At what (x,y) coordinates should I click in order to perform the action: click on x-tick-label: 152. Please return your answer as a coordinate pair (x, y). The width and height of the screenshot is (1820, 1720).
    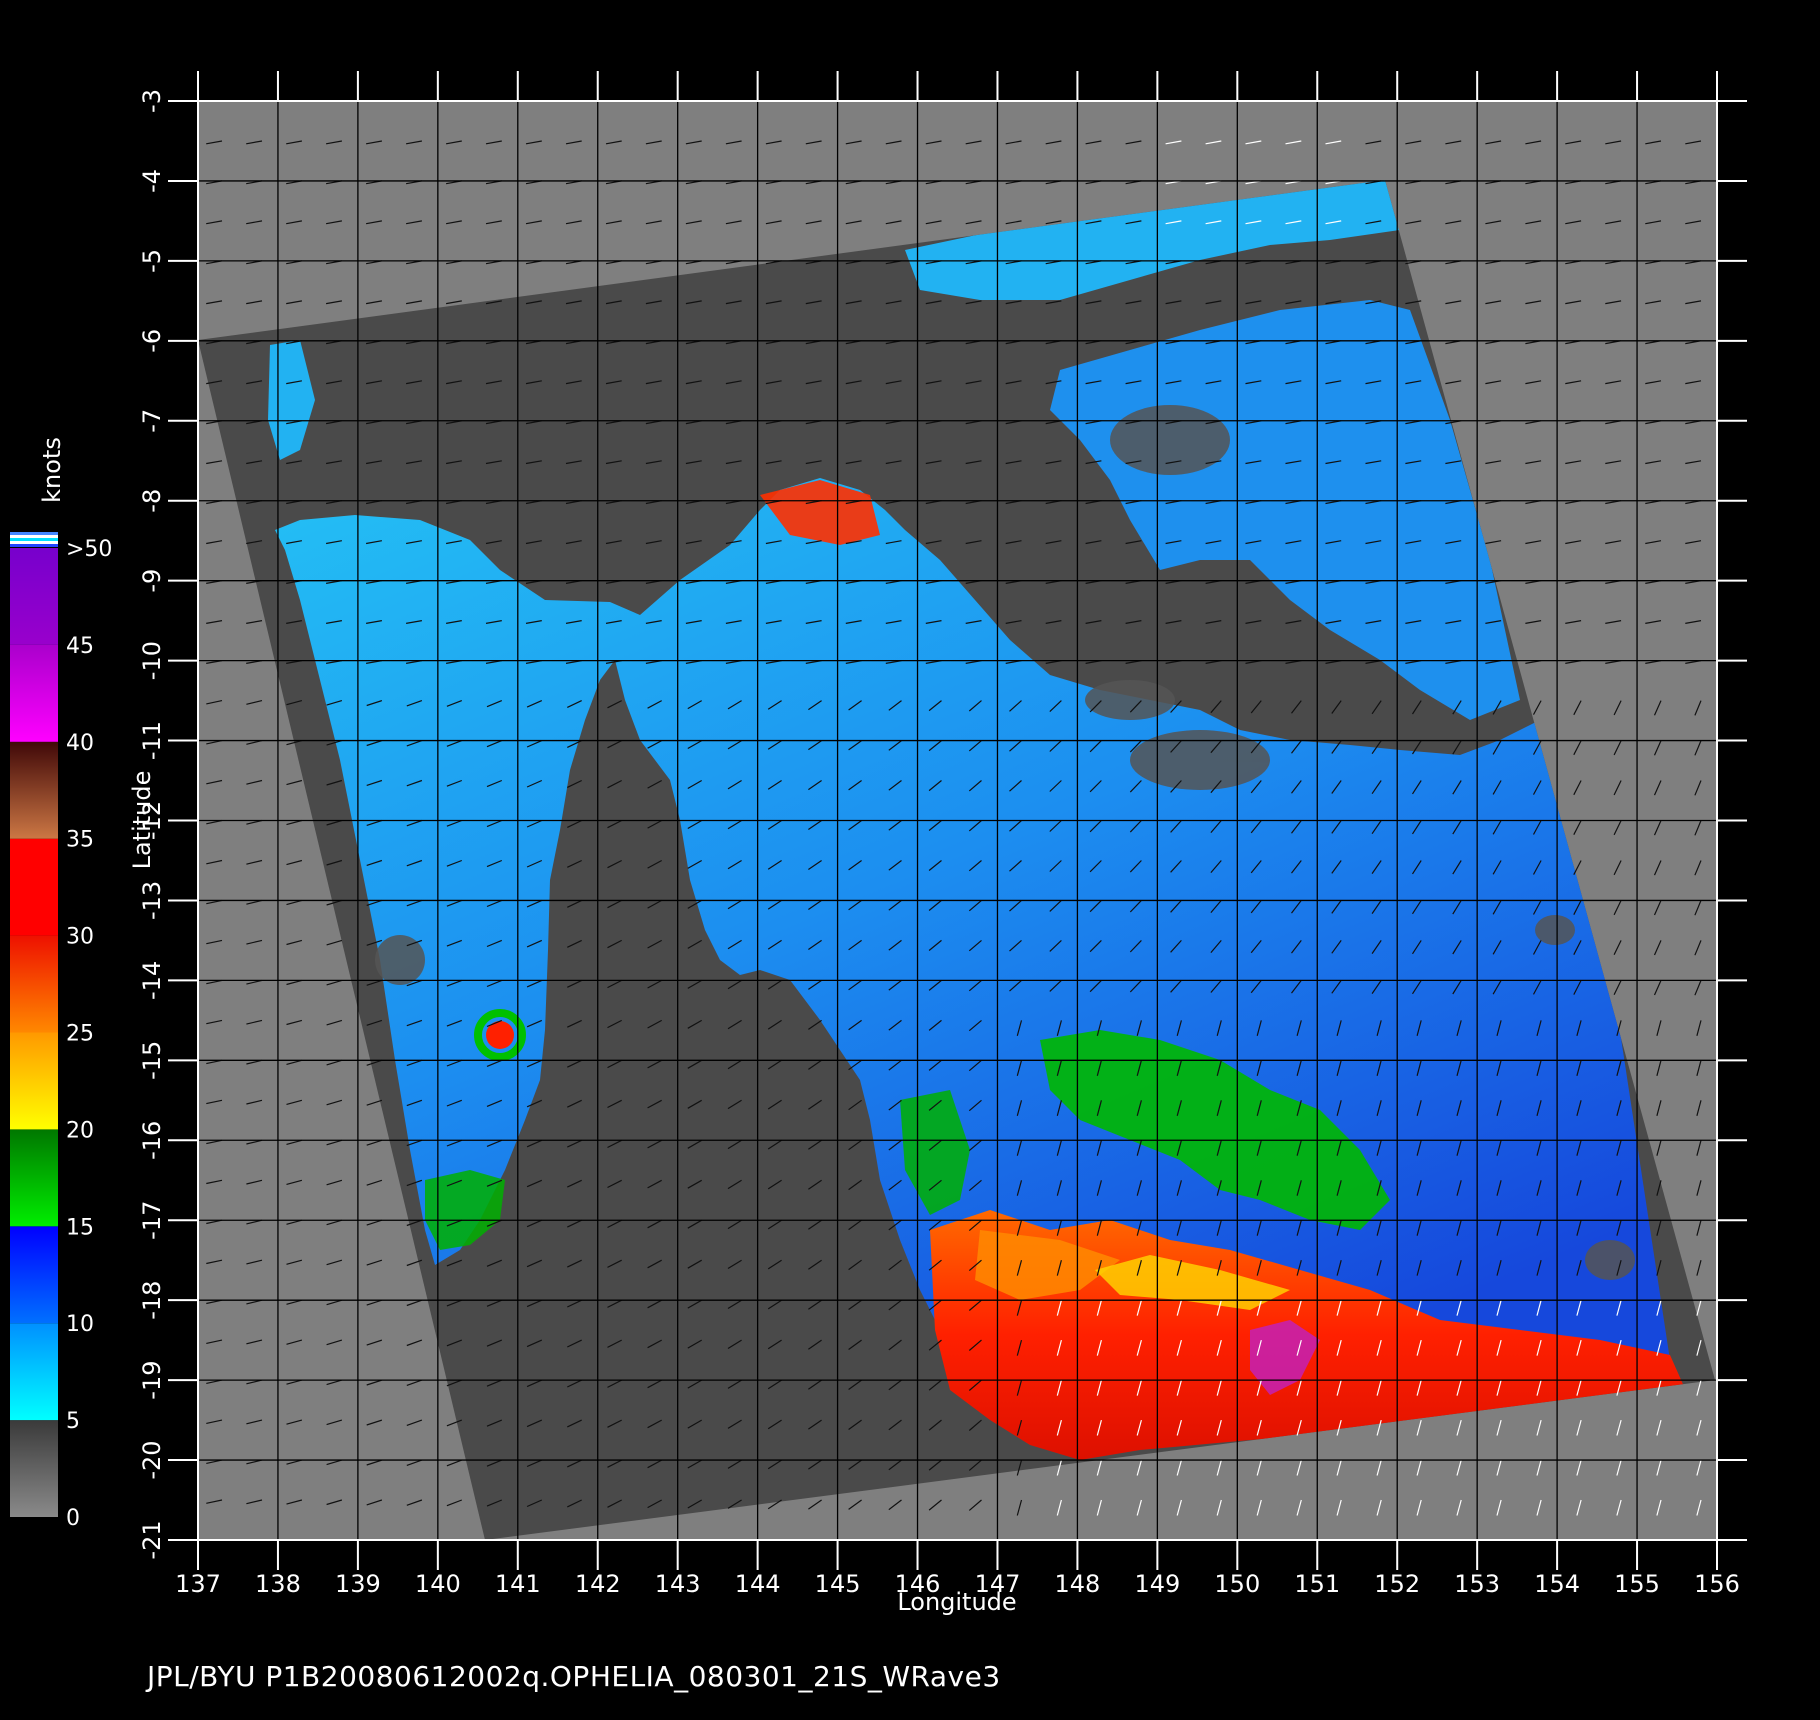
    Looking at the image, I should click on (1397, 1584).